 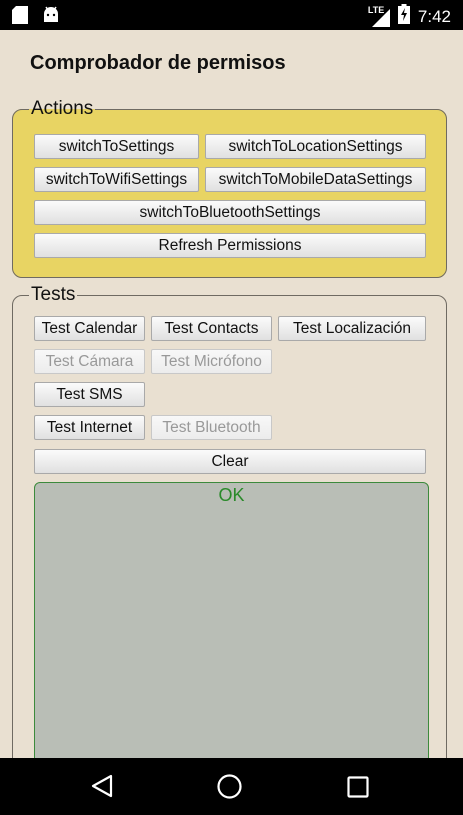 I want to click on navigation-bar, so click(x=231, y=786).